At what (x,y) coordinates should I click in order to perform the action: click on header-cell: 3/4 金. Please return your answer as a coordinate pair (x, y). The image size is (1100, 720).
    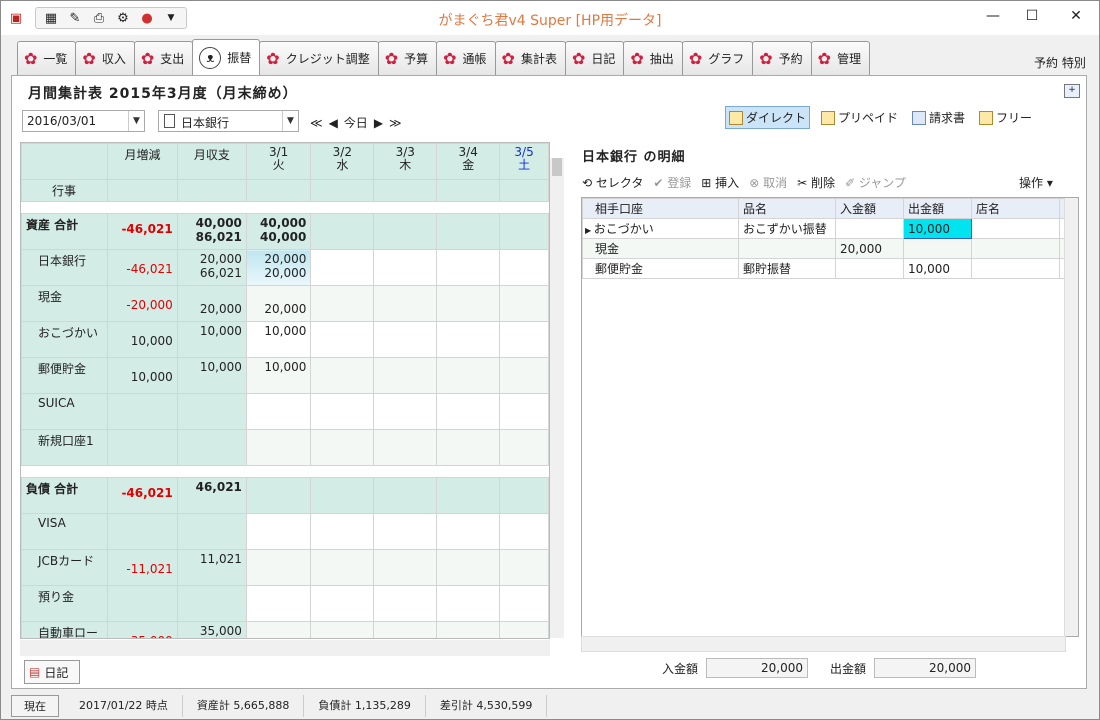
    Looking at the image, I should click on (468, 161).